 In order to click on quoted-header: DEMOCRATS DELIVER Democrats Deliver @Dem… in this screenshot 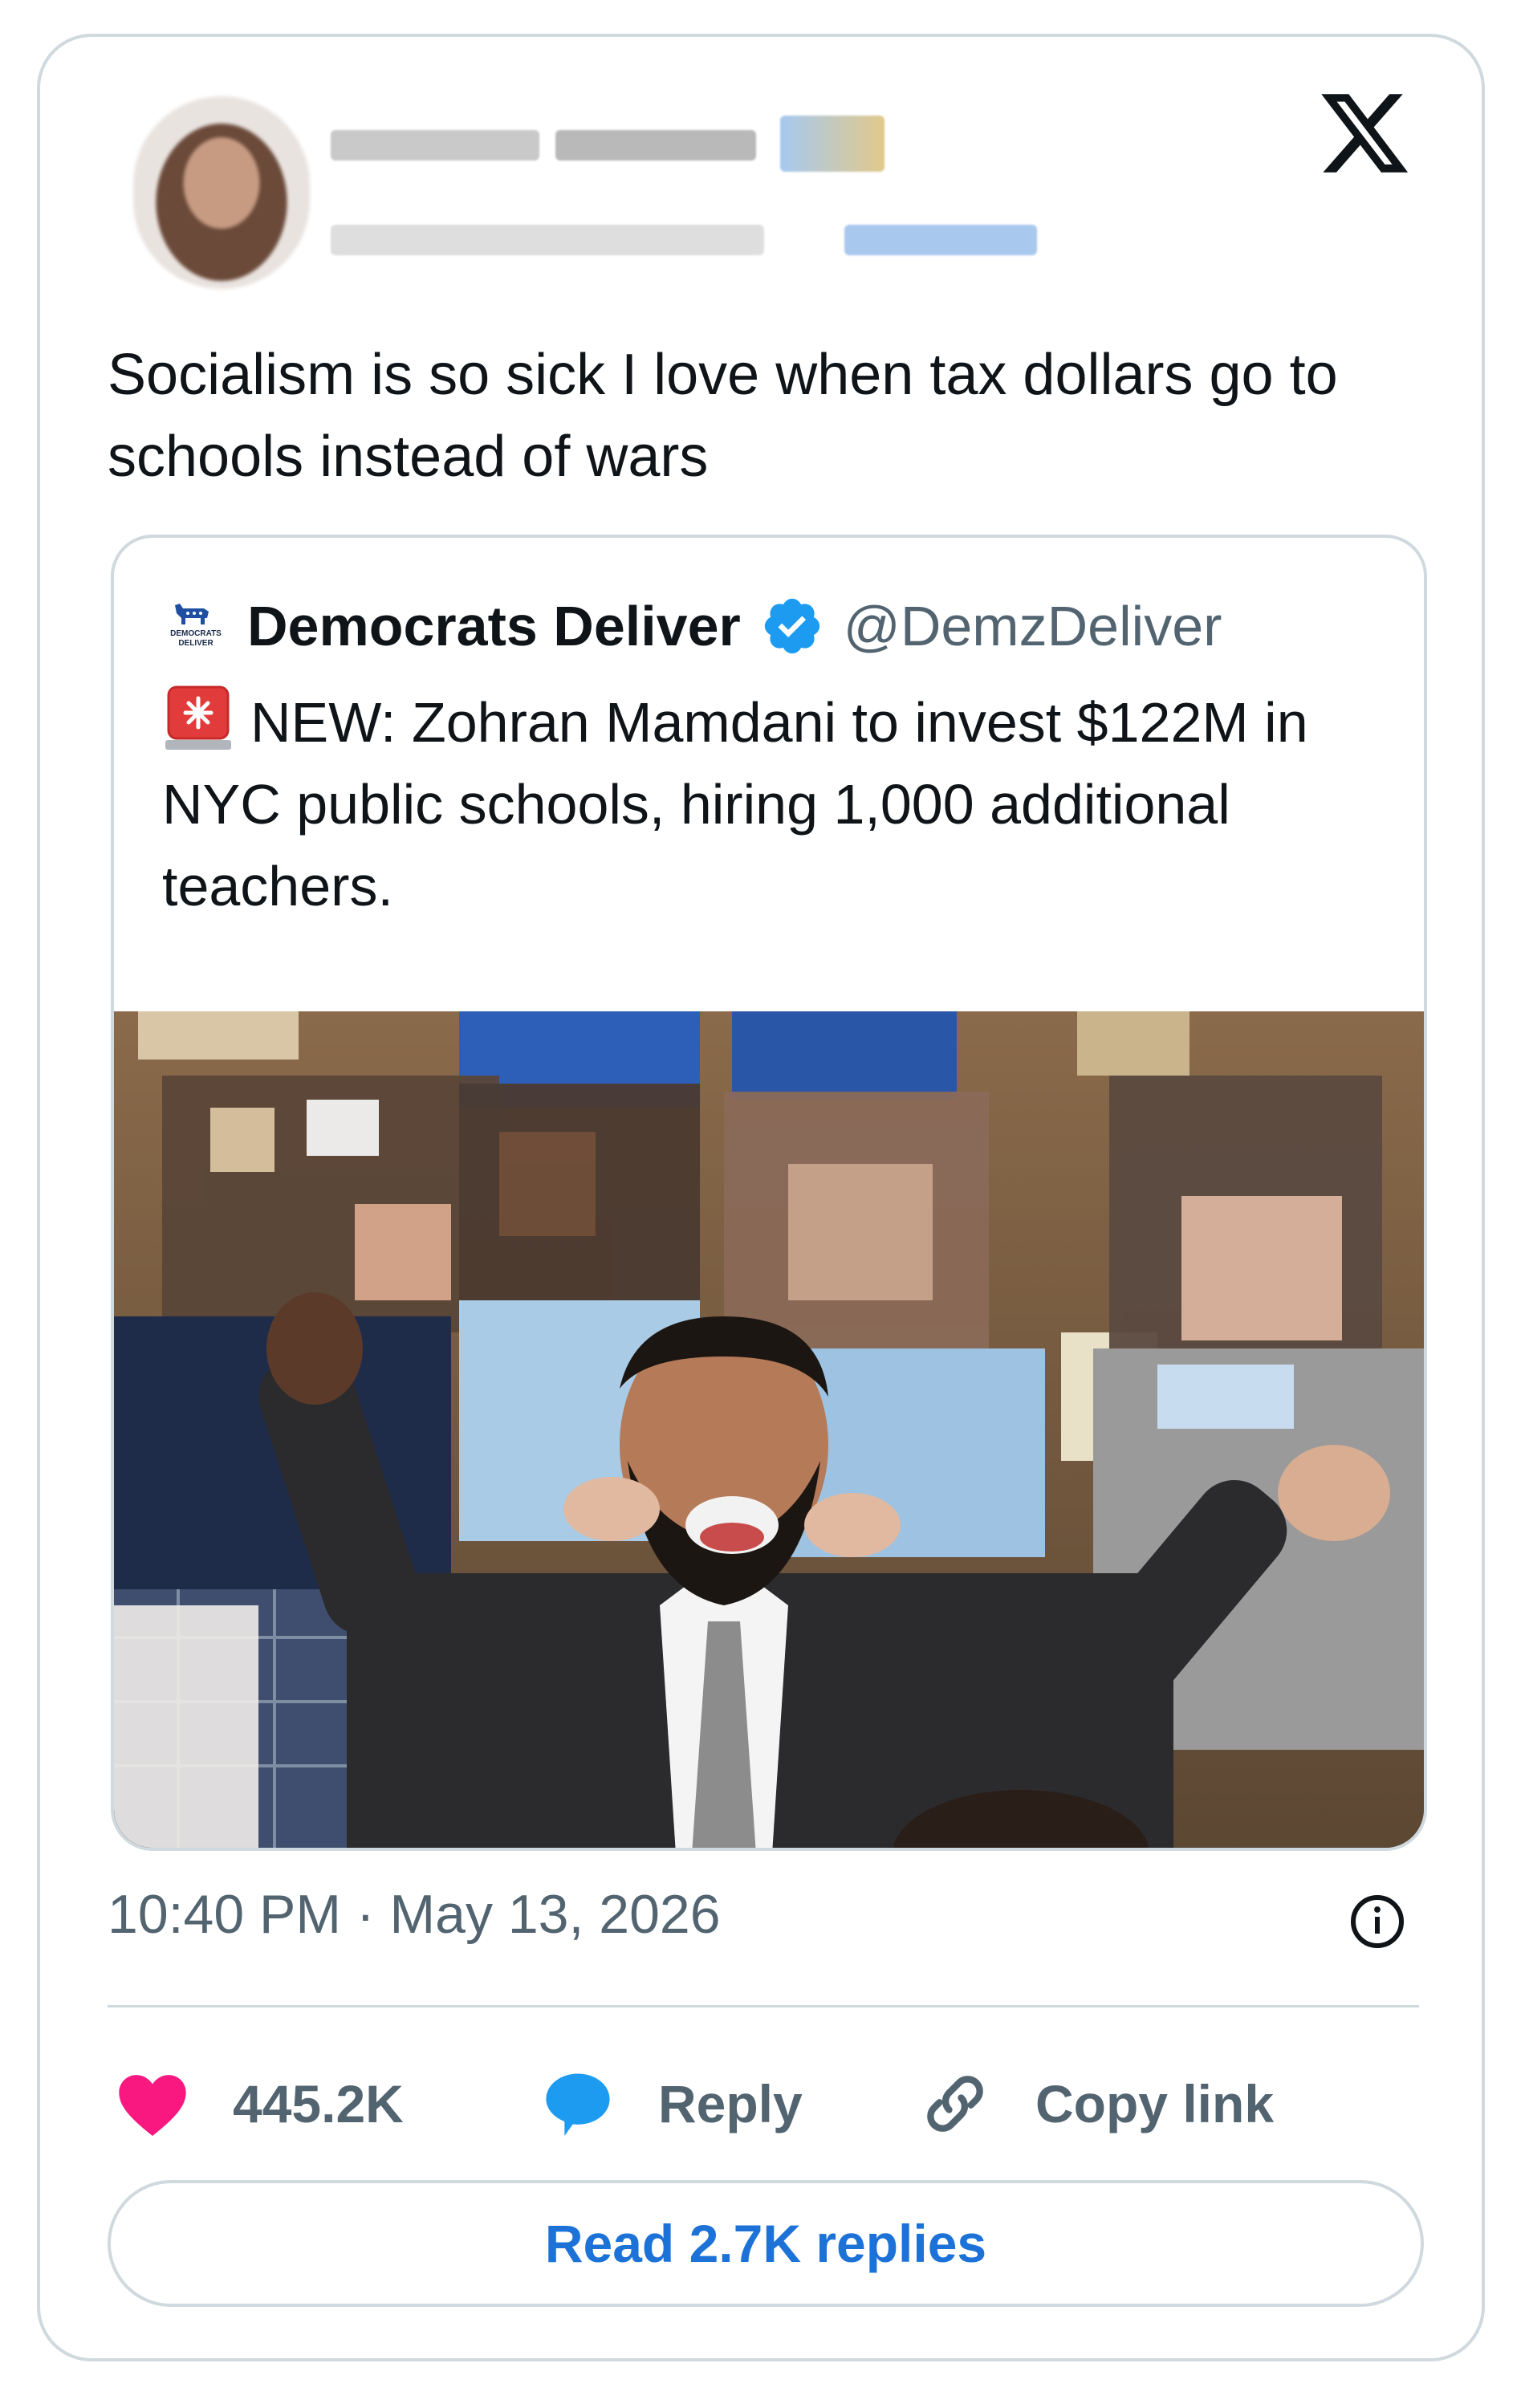, I will do `click(693, 626)`.